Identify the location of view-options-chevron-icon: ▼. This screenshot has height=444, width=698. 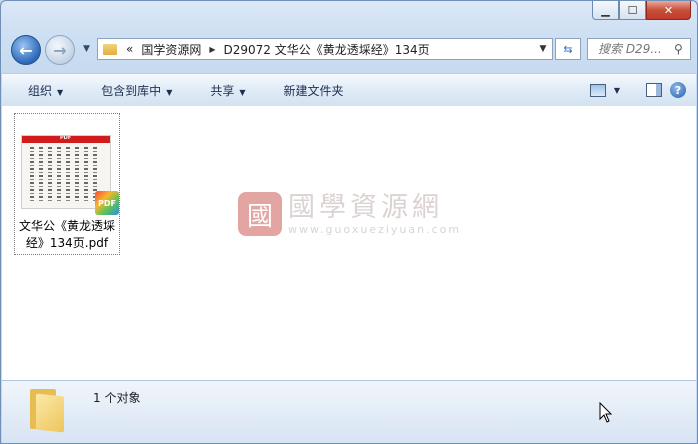
(617, 90).